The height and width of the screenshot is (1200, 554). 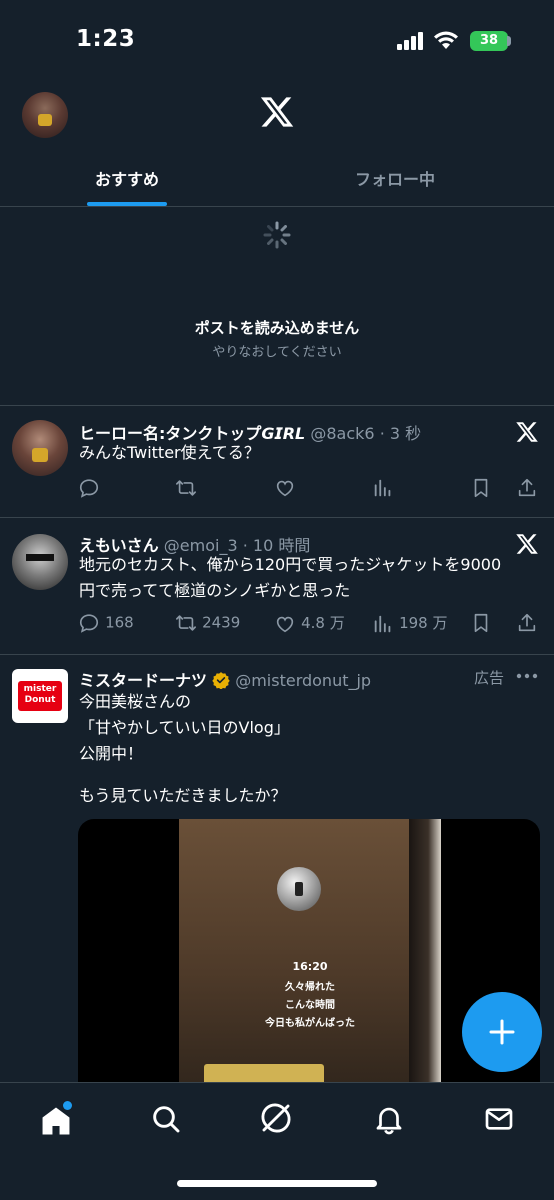 I want to click on ad-avatar: mister Donut, so click(x=40, y=696).